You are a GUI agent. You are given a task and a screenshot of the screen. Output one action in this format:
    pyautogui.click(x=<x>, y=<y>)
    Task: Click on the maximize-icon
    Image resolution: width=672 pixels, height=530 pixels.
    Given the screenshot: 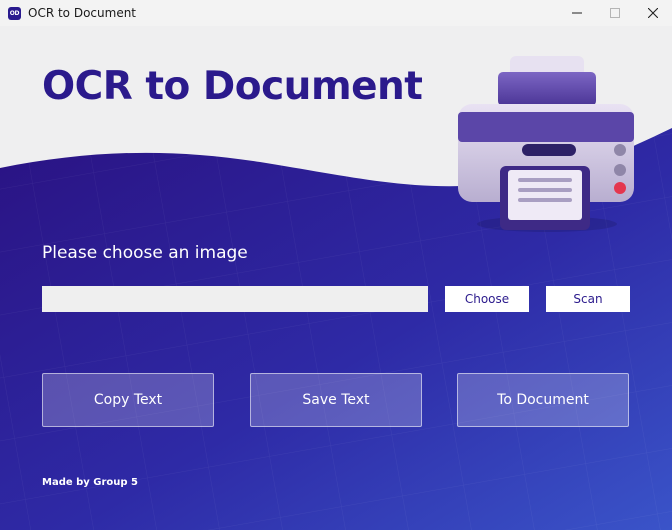 What is the action you would take?
    pyautogui.click(x=615, y=13)
    